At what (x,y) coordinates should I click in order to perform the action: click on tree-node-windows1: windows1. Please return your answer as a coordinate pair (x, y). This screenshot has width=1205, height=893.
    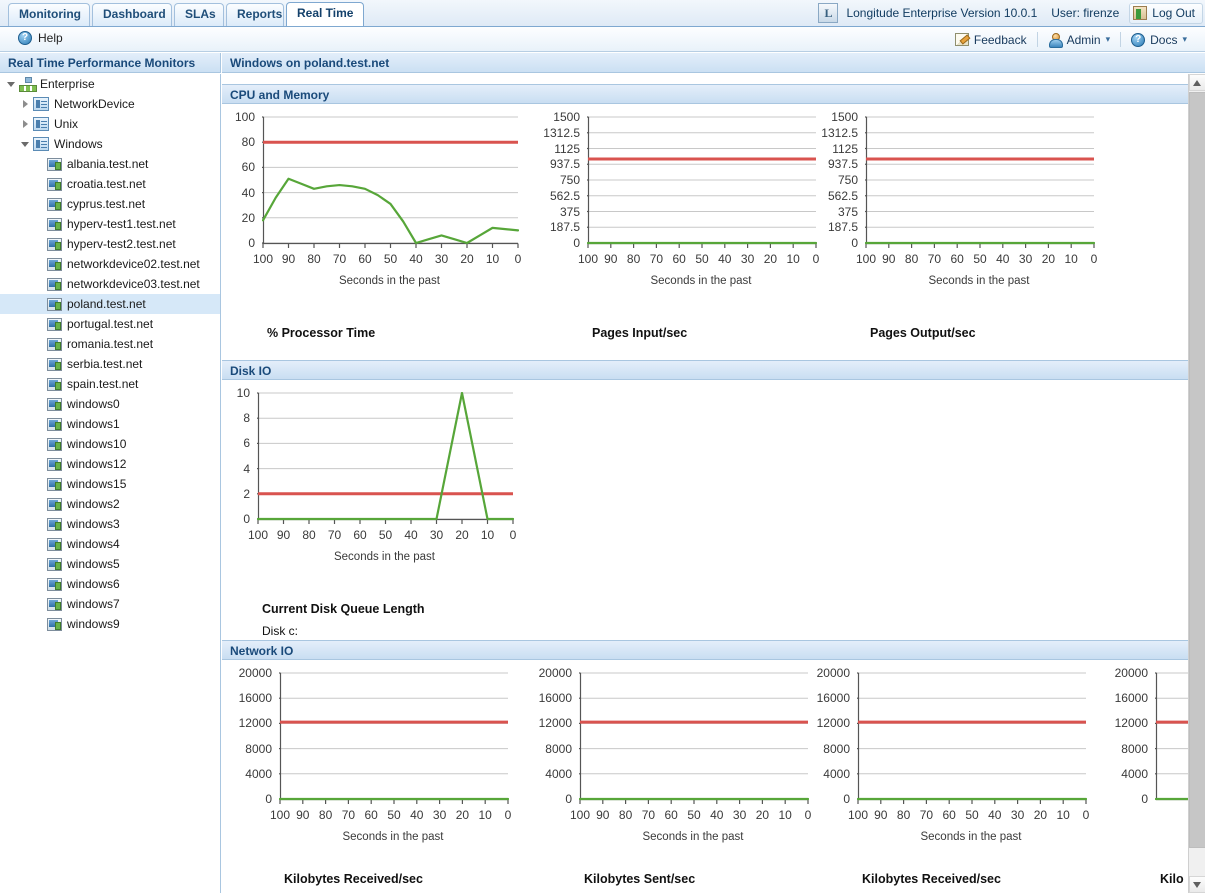
    Looking at the image, I should click on (110, 424).